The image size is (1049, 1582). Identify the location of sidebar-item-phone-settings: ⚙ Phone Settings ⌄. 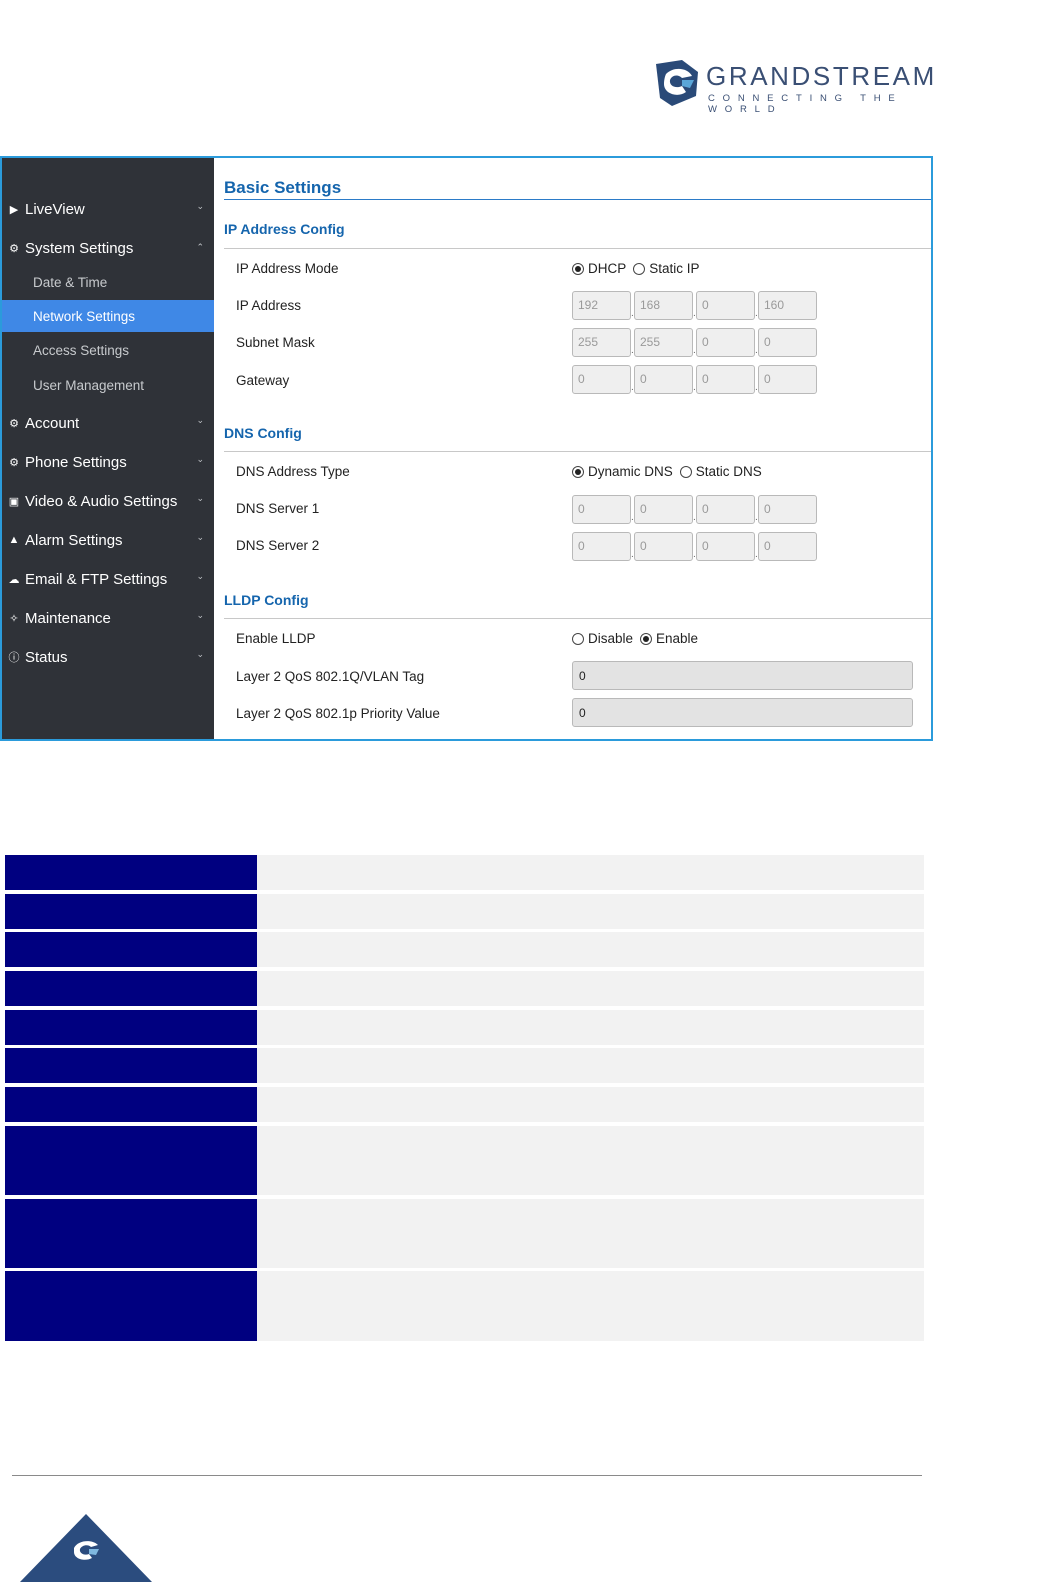
(108, 462).